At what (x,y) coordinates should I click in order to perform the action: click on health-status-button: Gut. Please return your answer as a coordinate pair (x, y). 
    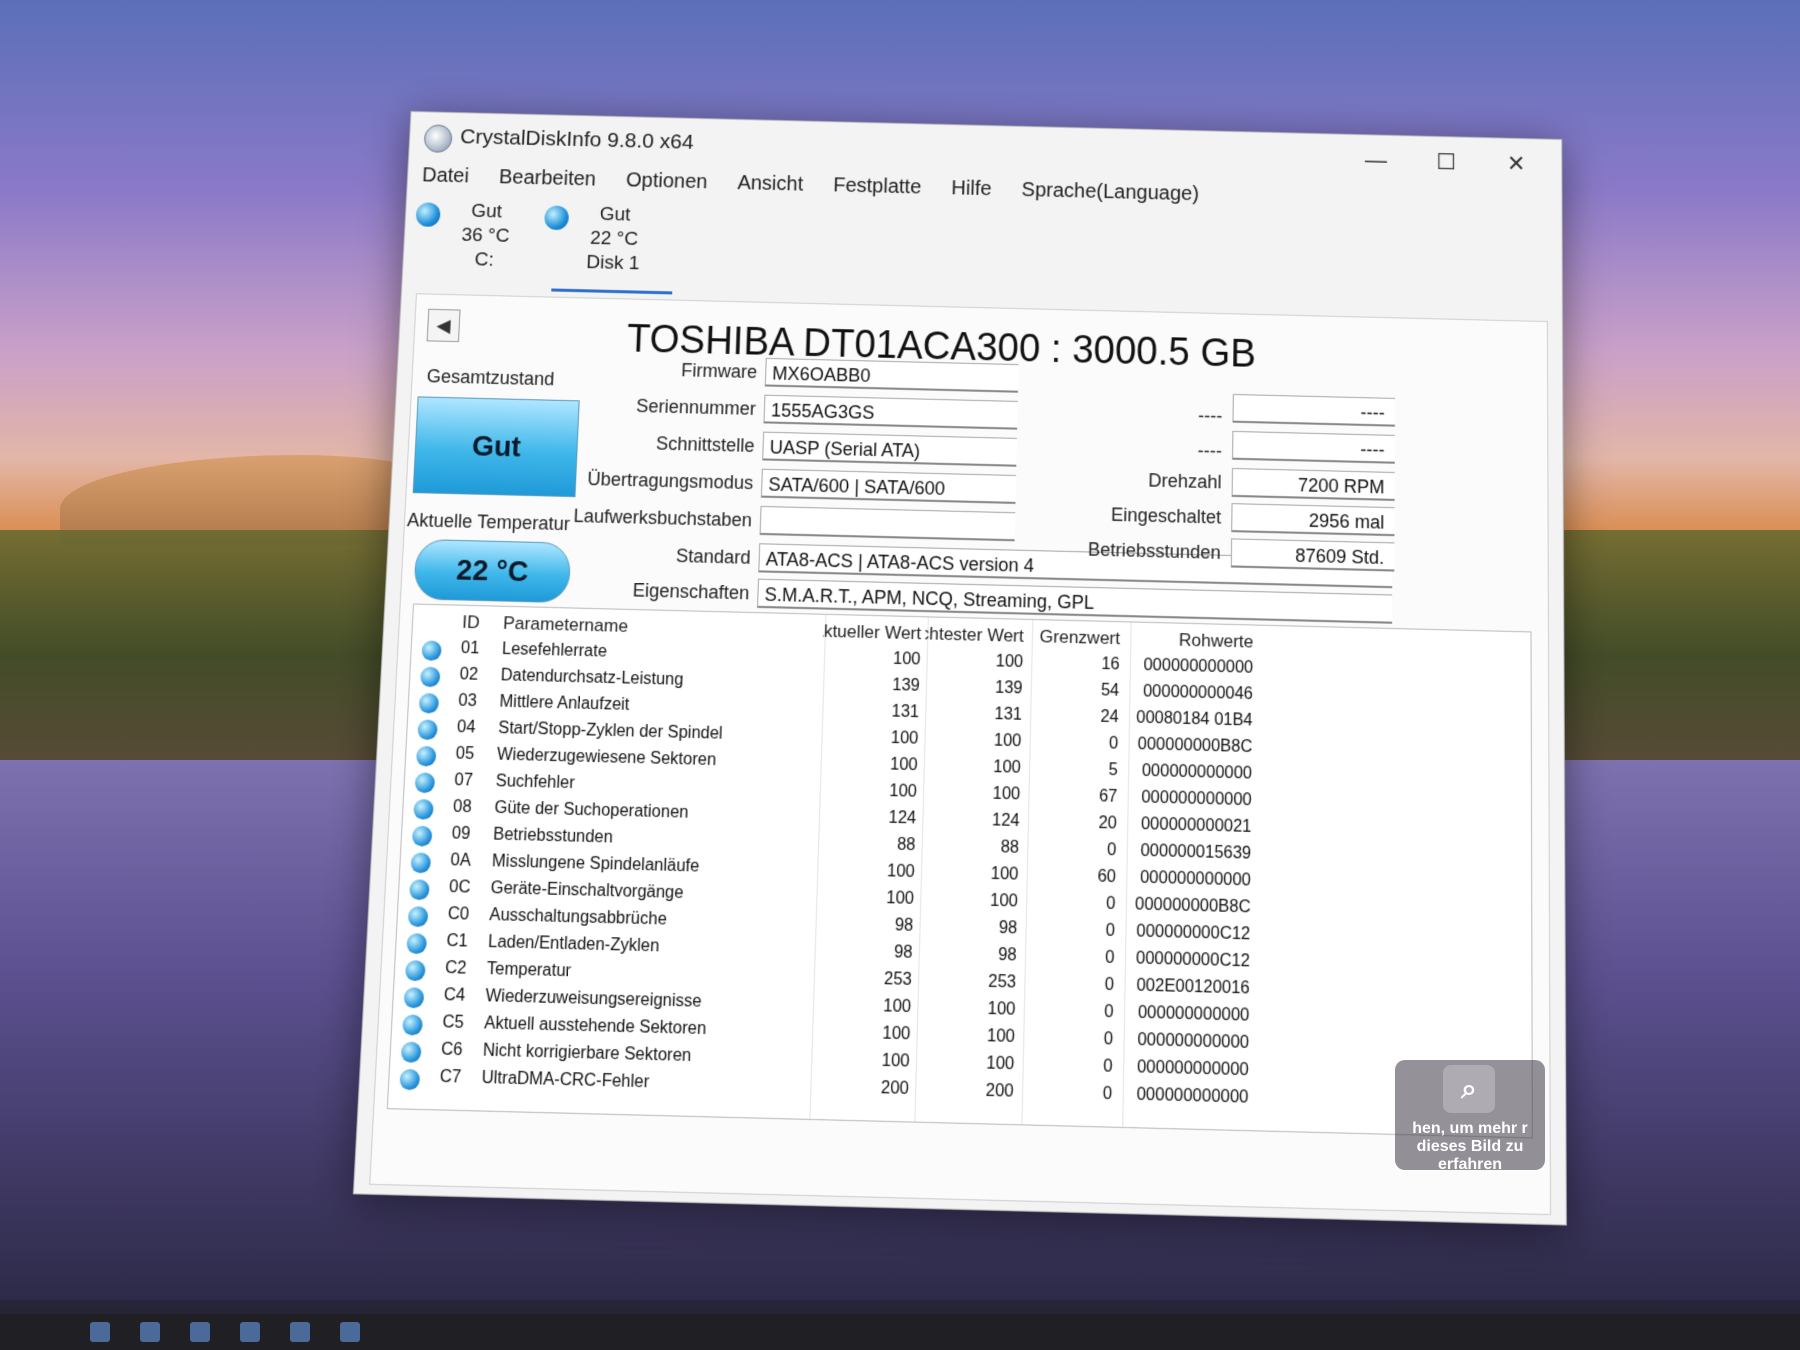
    Looking at the image, I should click on (496, 446).